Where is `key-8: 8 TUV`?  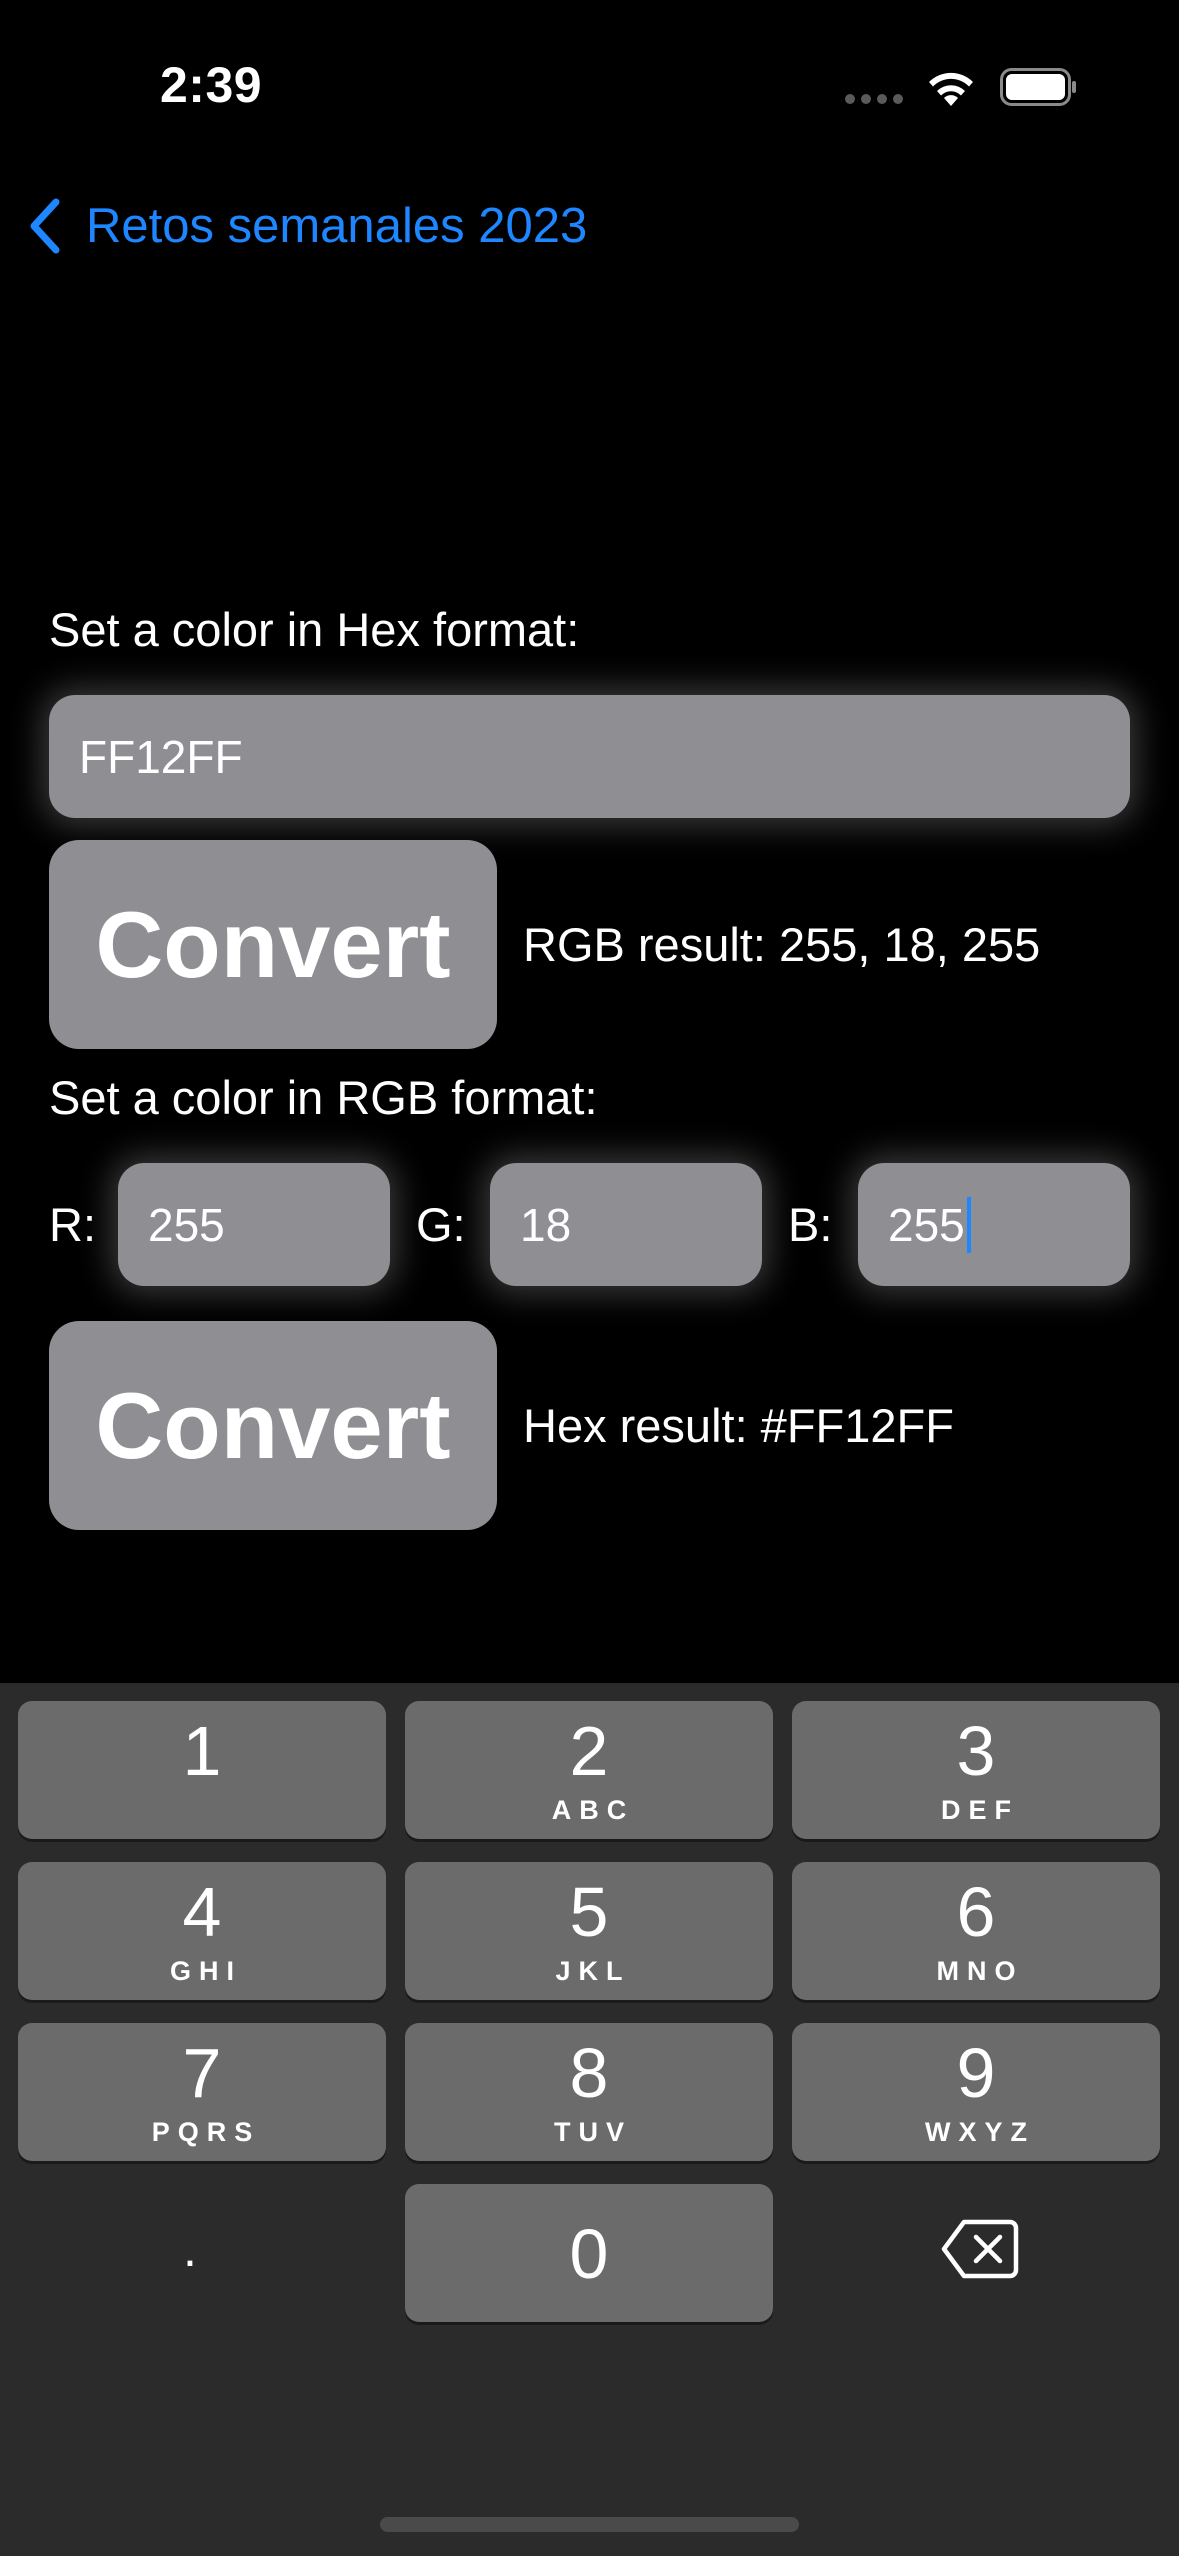 key-8: 8 TUV is located at coordinates (589, 2092).